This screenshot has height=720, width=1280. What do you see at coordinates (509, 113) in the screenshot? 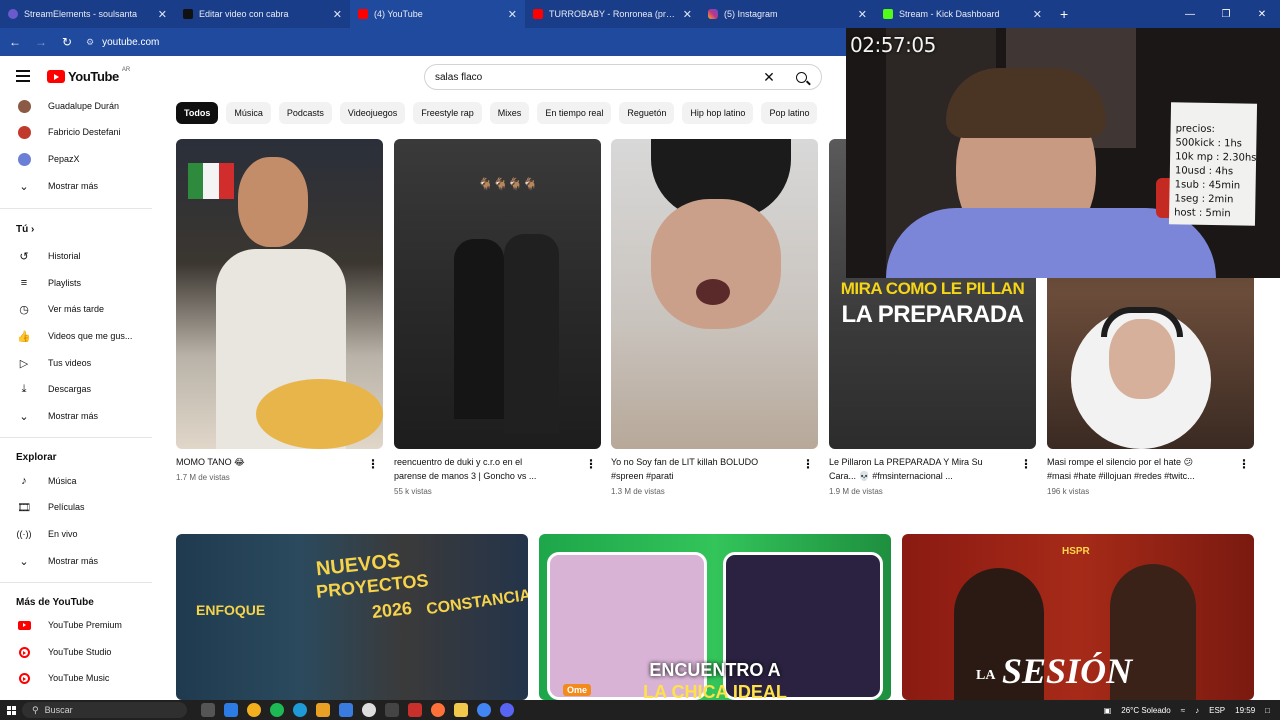
I see `chip-mixes: Mixes` at bounding box center [509, 113].